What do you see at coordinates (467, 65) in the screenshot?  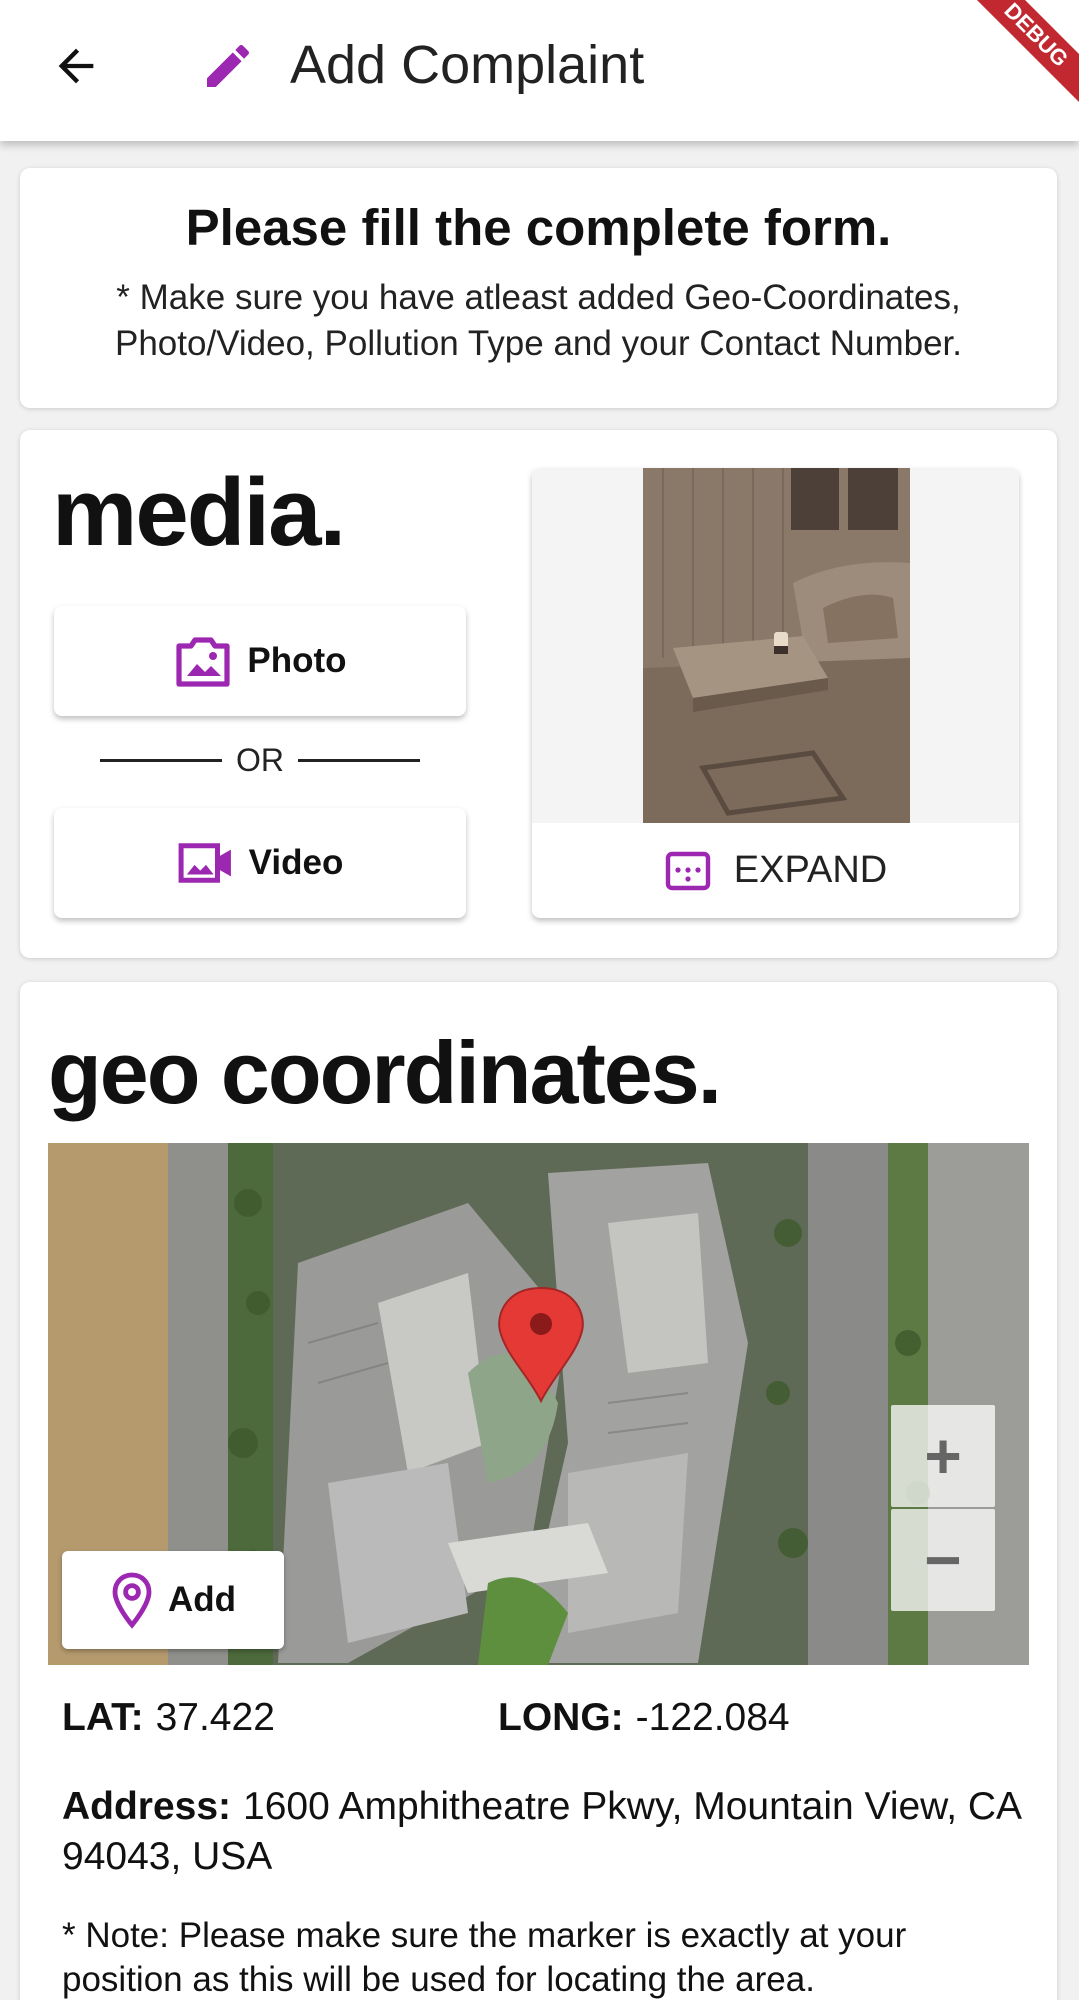 I see `page-title: Add Complaint` at bounding box center [467, 65].